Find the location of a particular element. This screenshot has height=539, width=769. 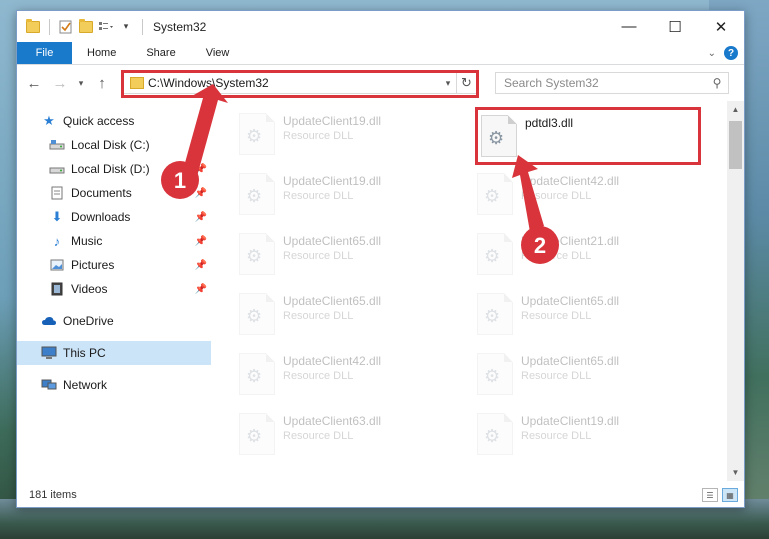

forward-button: → is located at coordinates (60, 83).